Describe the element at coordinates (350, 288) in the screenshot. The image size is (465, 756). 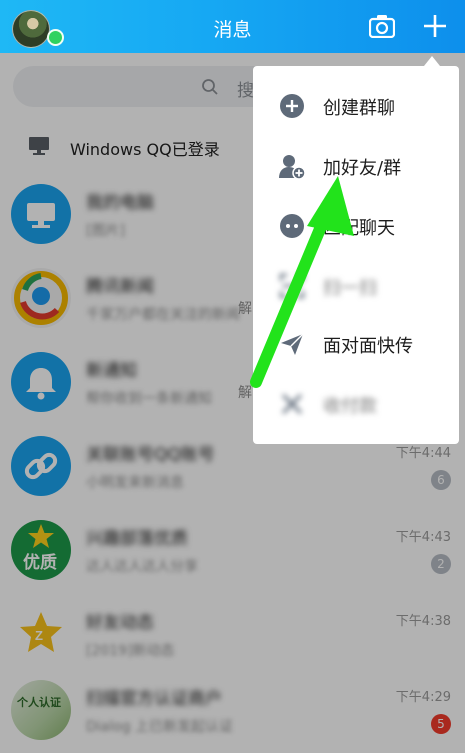
I see `menu-label: 扫一扫` at that location.